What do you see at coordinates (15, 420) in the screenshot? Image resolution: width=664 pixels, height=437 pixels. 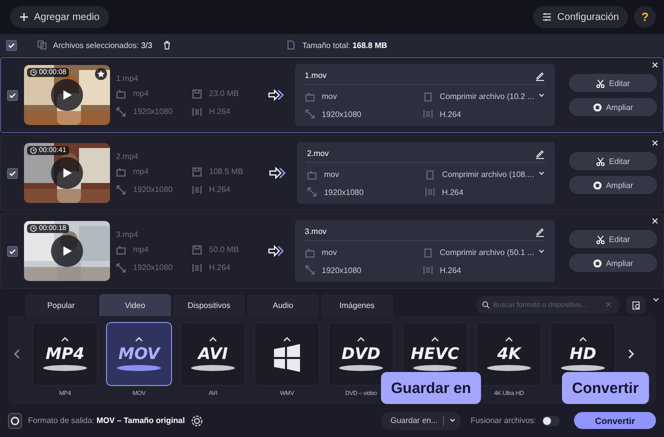 I see `output-format-icon` at bounding box center [15, 420].